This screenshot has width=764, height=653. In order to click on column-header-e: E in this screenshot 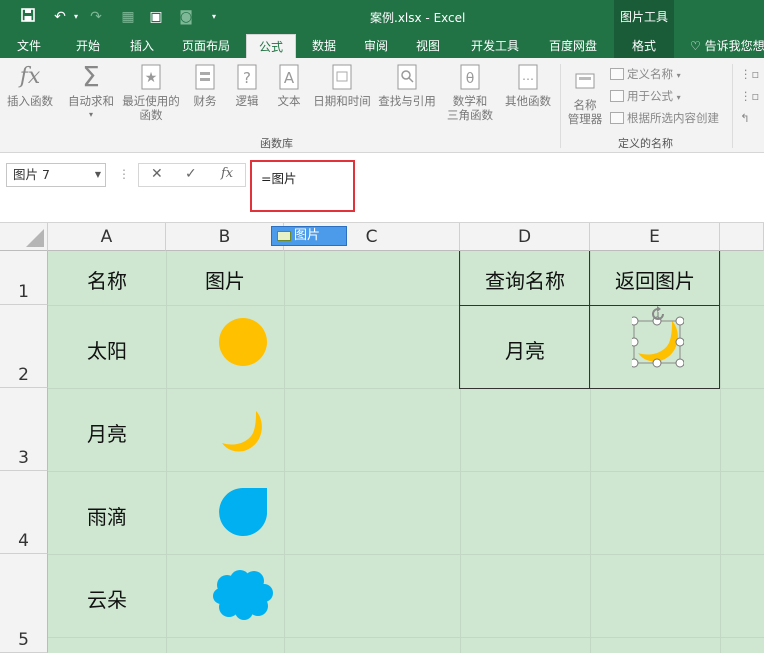, I will do `click(655, 237)`.